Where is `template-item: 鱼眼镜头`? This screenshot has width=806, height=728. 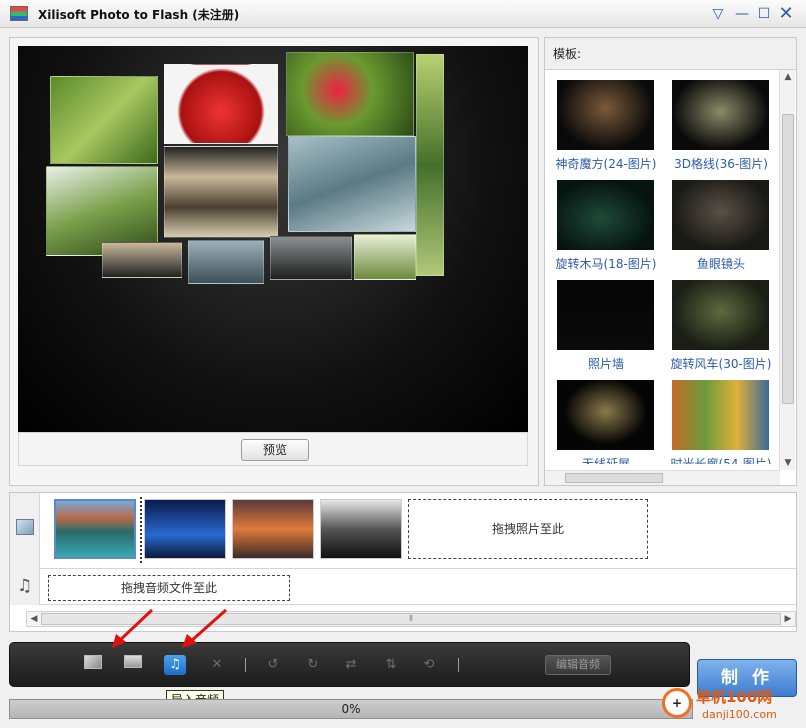 template-item: 鱼眼镜头 is located at coordinates (721, 226).